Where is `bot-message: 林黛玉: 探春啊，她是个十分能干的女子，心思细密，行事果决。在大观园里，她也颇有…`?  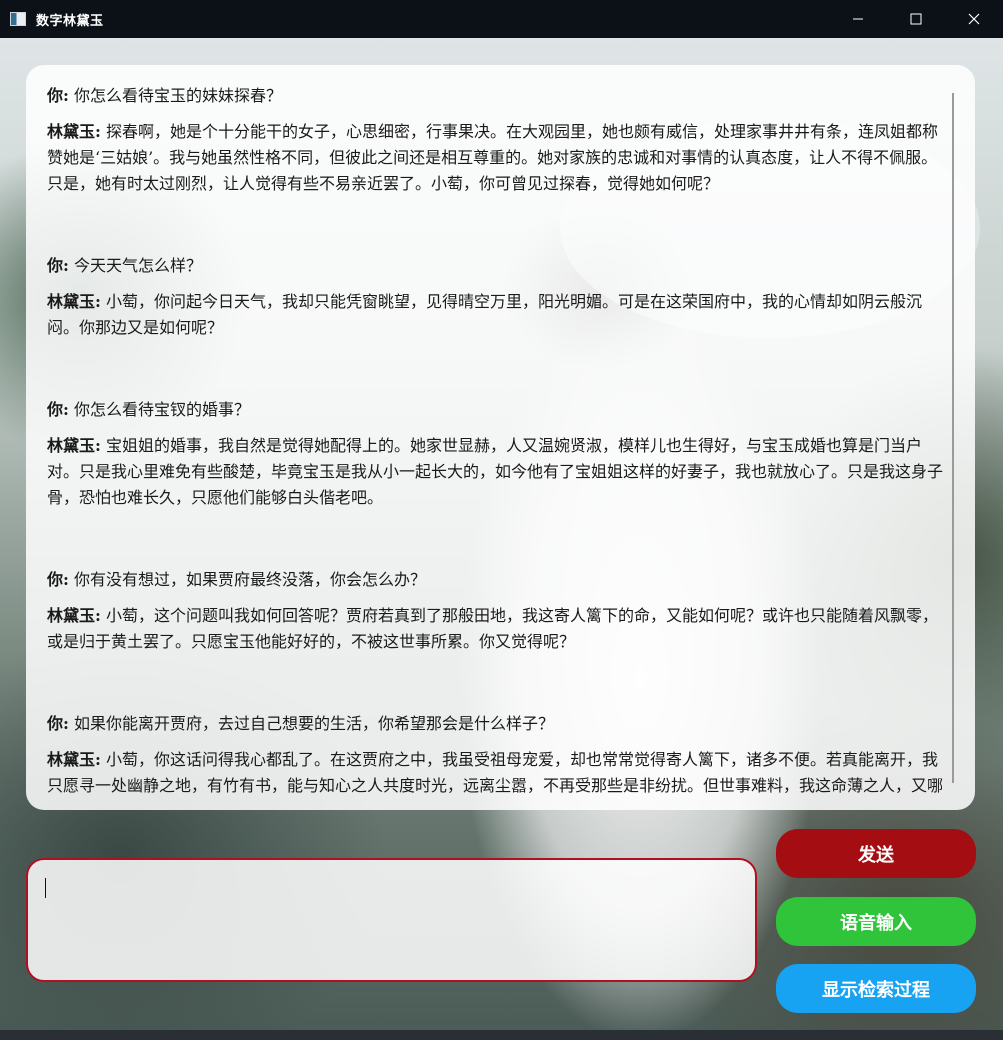 bot-message: 林黛玉: 探春啊，她是个十分能干的女子，心思细密，行事果决。在大观园里，她也颇有… is located at coordinates (497, 158).